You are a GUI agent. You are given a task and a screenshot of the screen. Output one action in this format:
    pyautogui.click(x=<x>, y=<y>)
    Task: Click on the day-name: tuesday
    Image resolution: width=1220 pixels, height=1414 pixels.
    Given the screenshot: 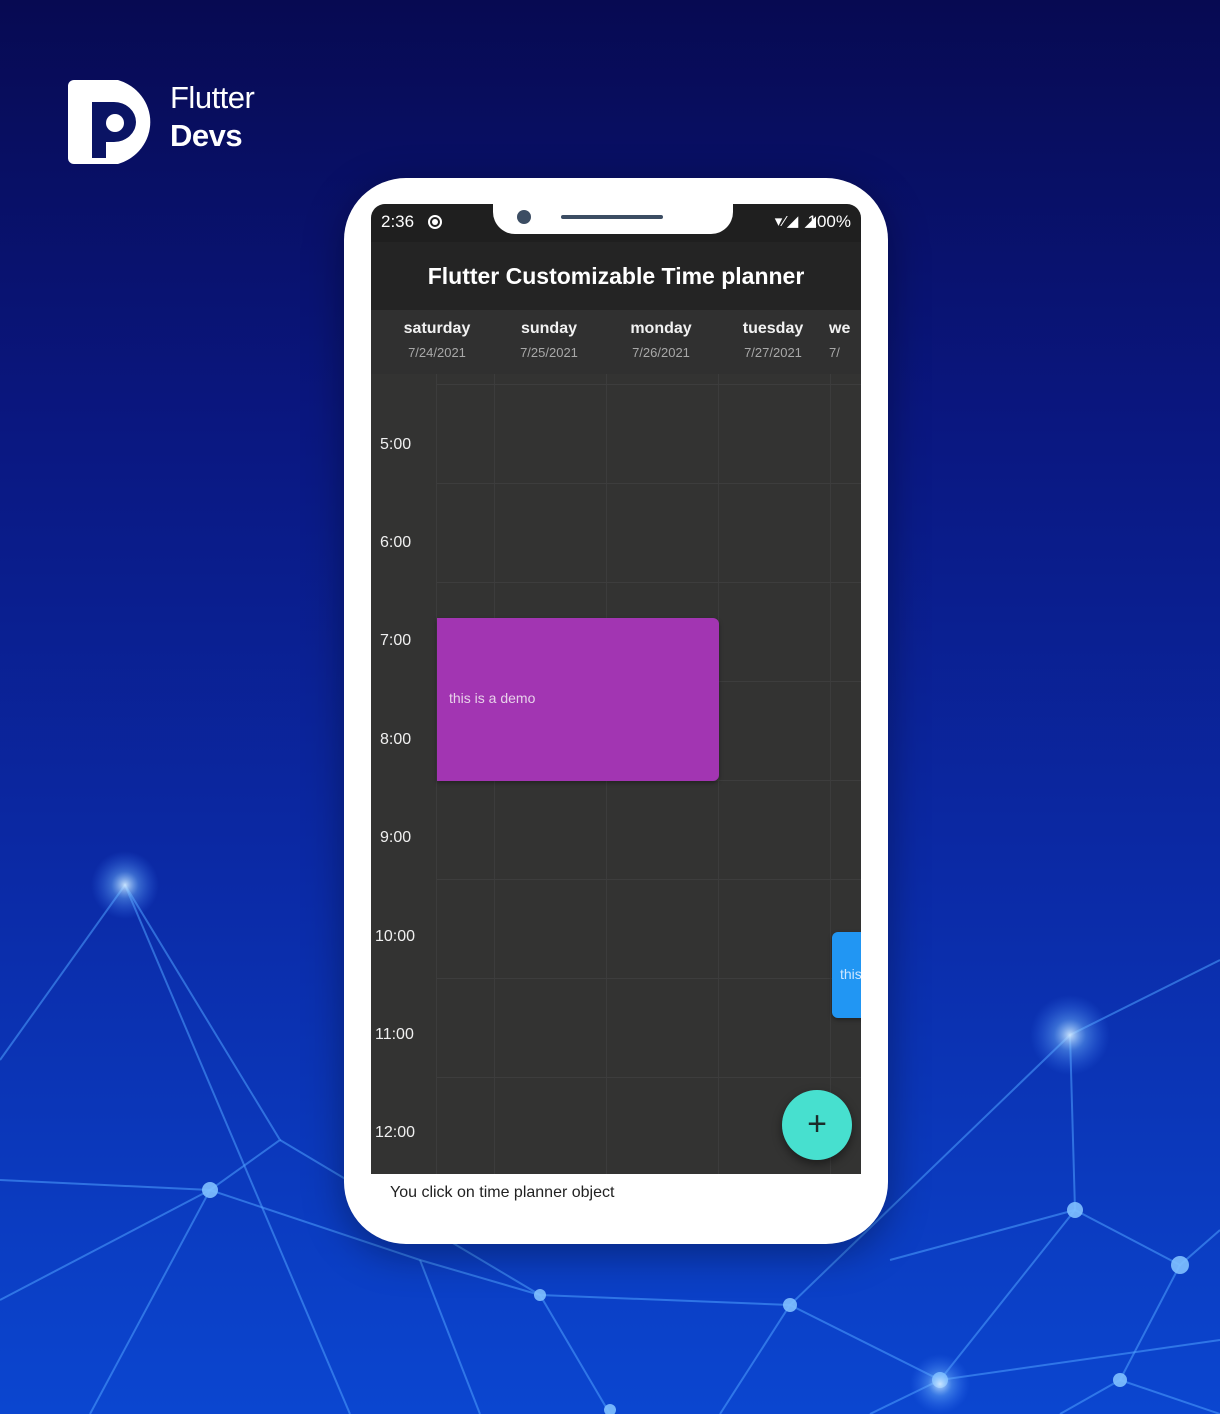 What is the action you would take?
    pyautogui.click(x=773, y=328)
    